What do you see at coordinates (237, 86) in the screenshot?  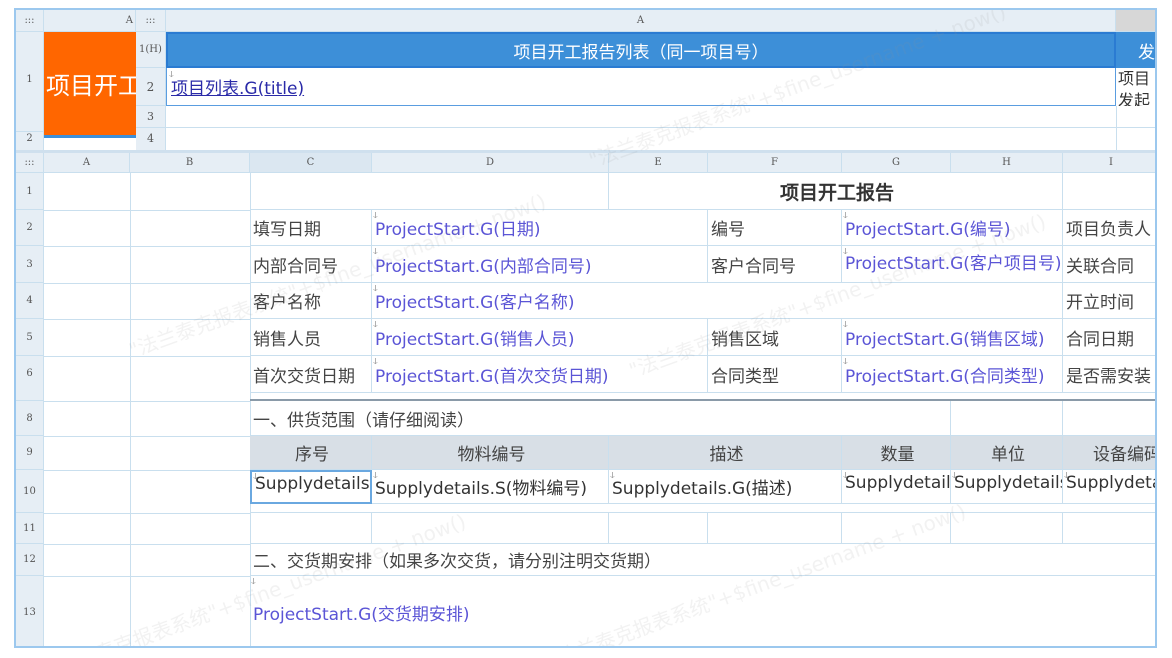 I see `list-field-link: 项目列表.G(title)` at bounding box center [237, 86].